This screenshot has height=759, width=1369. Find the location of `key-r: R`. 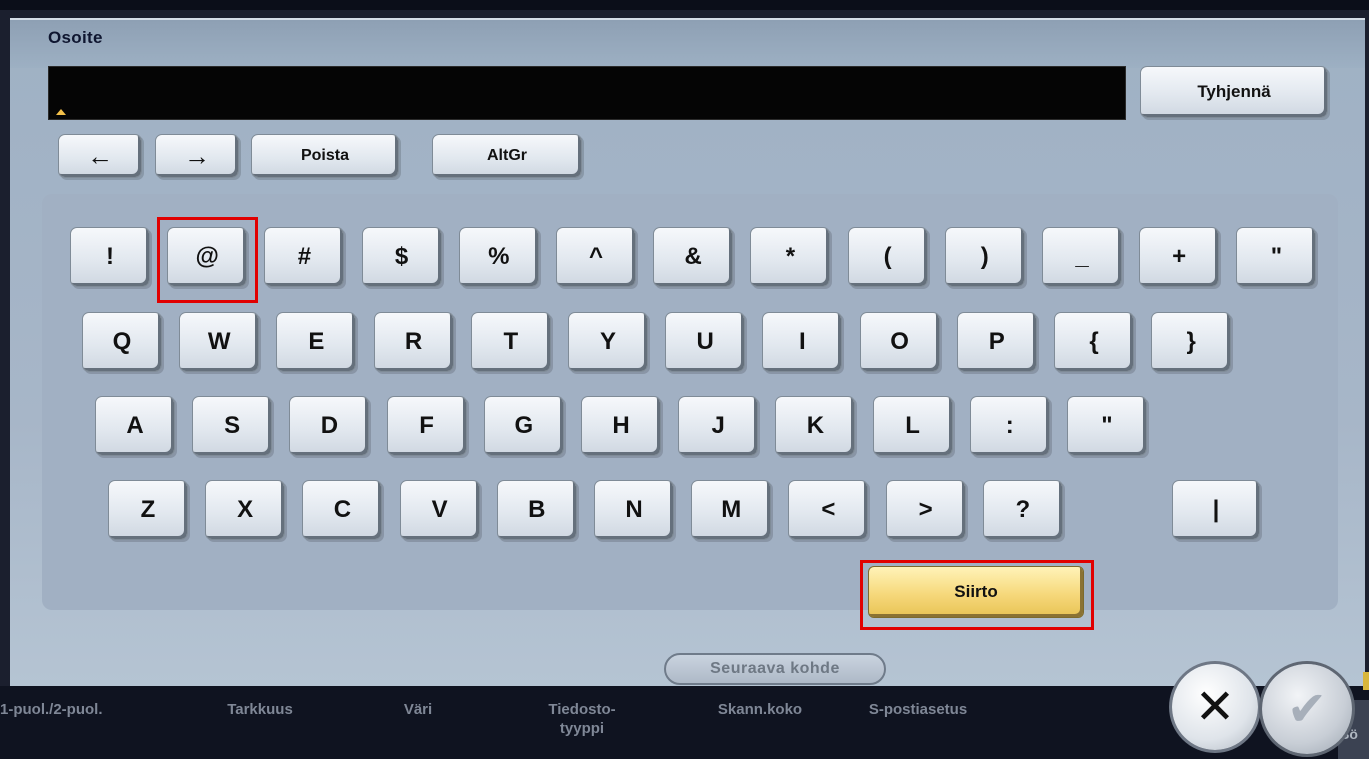

key-r: R is located at coordinates (413, 342).